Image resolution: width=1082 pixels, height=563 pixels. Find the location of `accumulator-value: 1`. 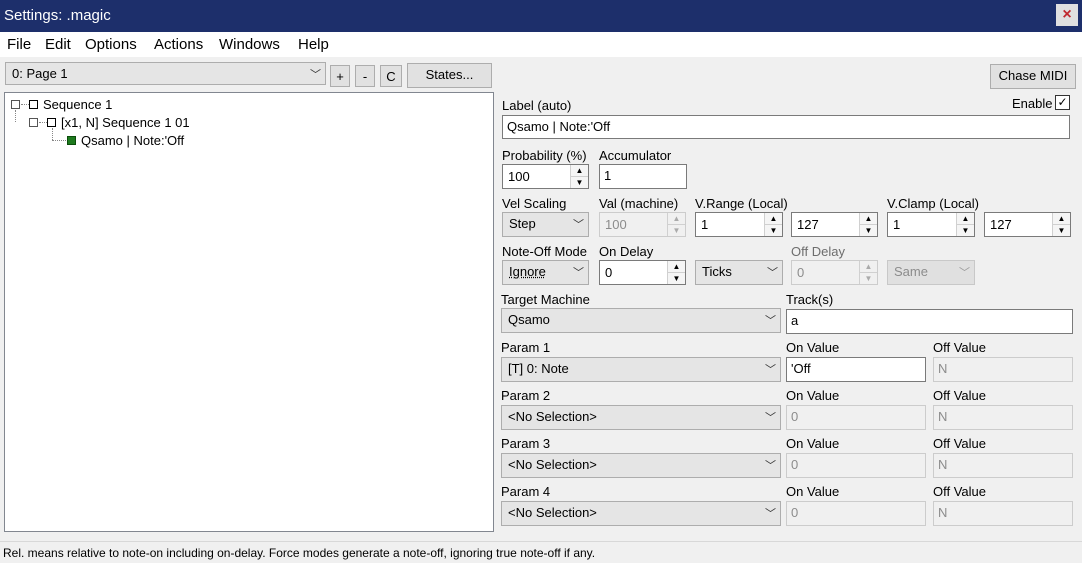

accumulator-value: 1 is located at coordinates (608, 175).